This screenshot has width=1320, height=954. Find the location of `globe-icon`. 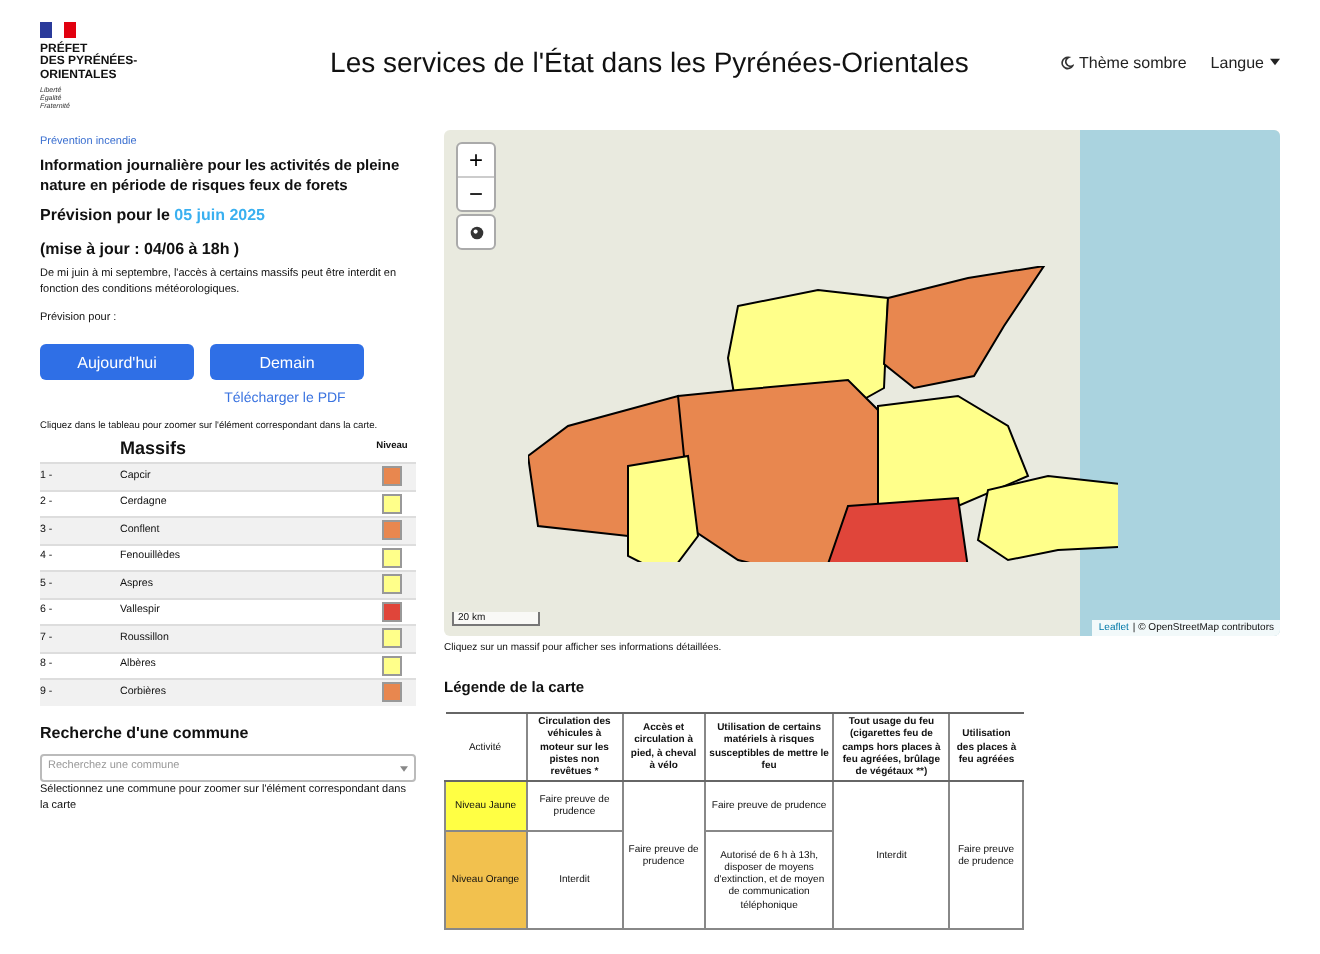

globe-icon is located at coordinates (476, 232).